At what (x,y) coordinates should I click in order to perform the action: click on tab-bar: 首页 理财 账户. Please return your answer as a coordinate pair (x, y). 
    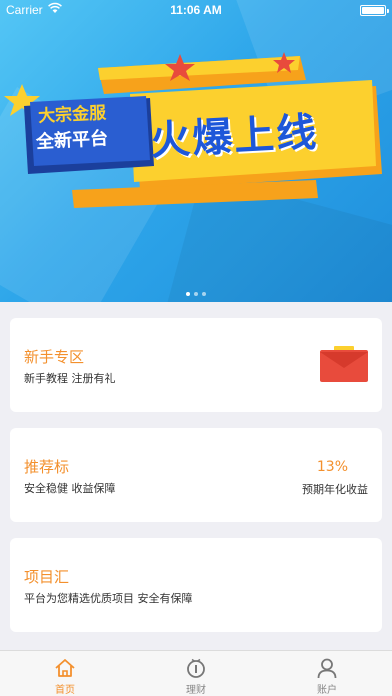
    Looking at the image, I should click on (196, 673).